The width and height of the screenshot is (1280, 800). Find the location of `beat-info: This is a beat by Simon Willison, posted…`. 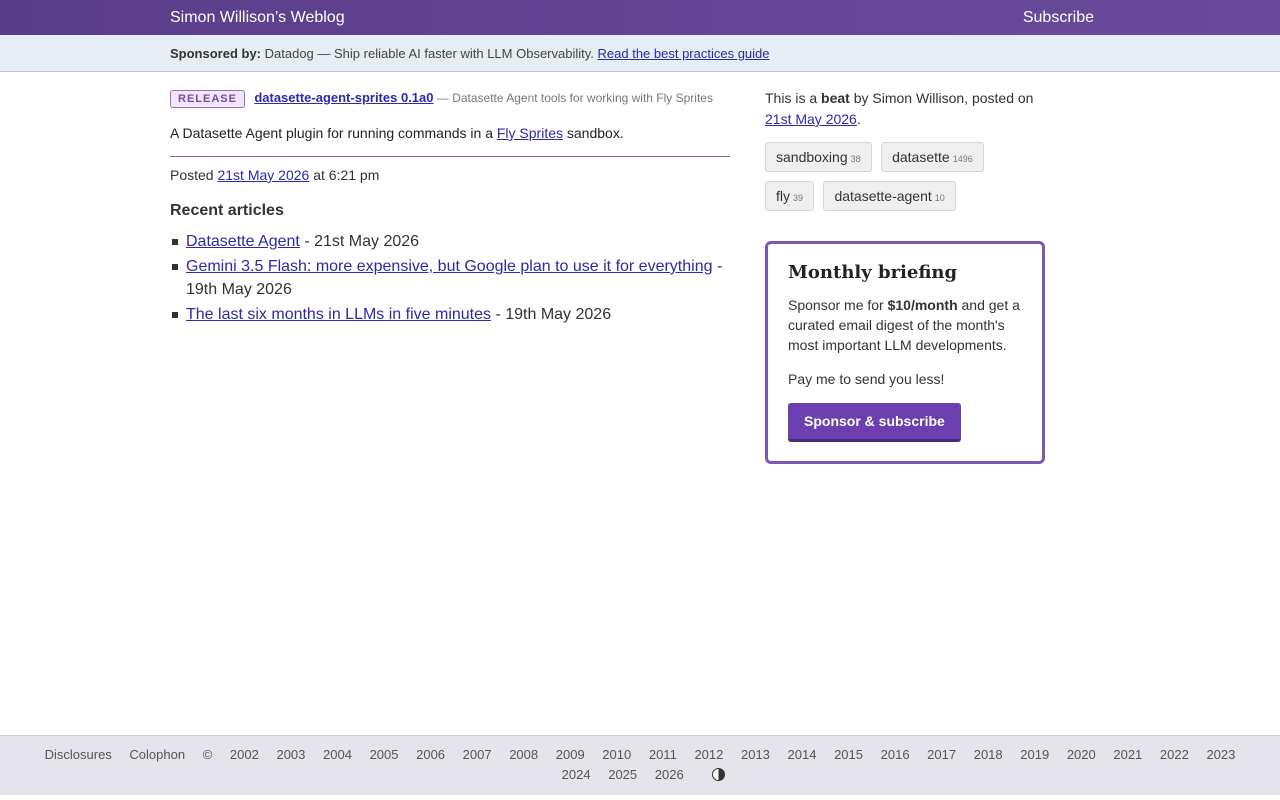

beat-info: This is a beat by Simon Willison, posted… is located at coordinates (905, 109).